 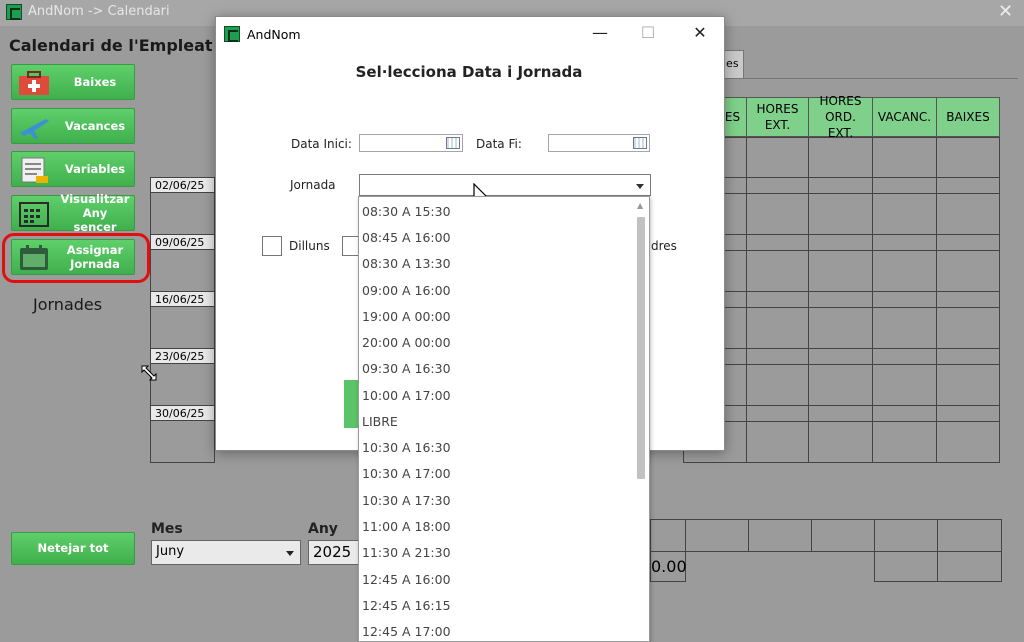 I want to click on week-date: 23/06/25, so click(x=182, y=356).